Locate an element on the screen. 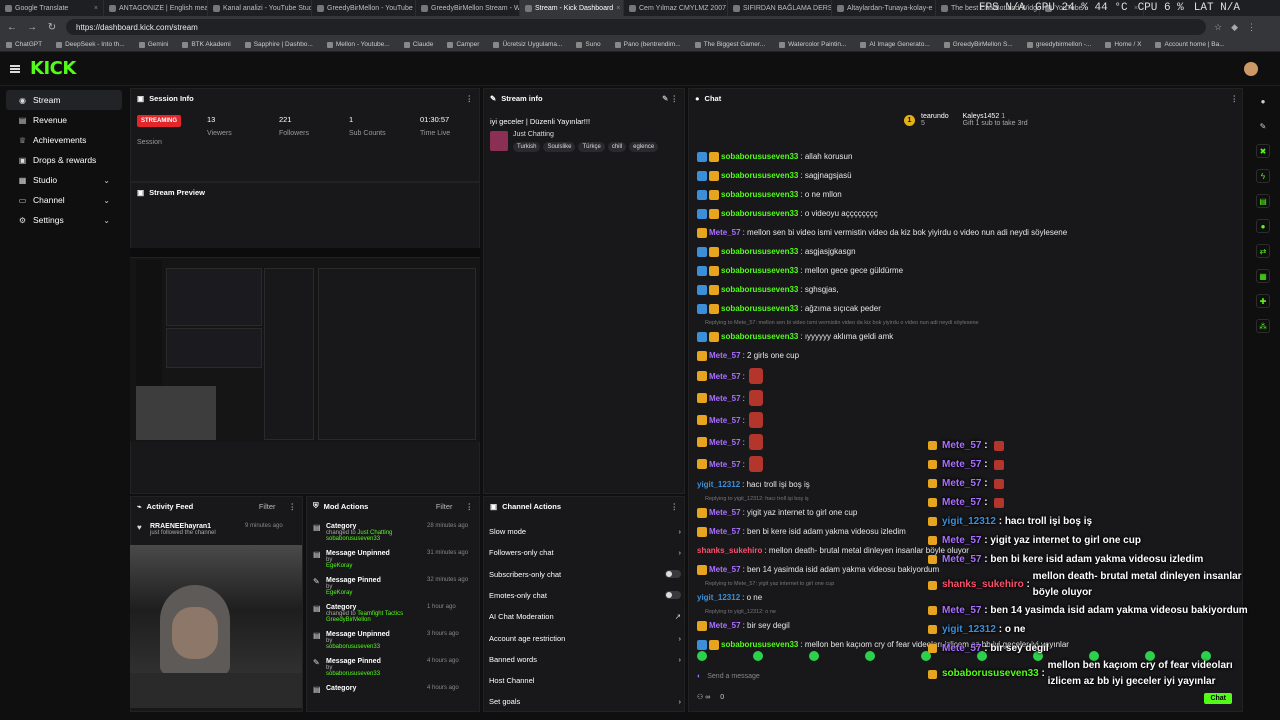 This screenshot has height=720, width=1280. bookmark-item: Claude is located at coordinates (418, 44).